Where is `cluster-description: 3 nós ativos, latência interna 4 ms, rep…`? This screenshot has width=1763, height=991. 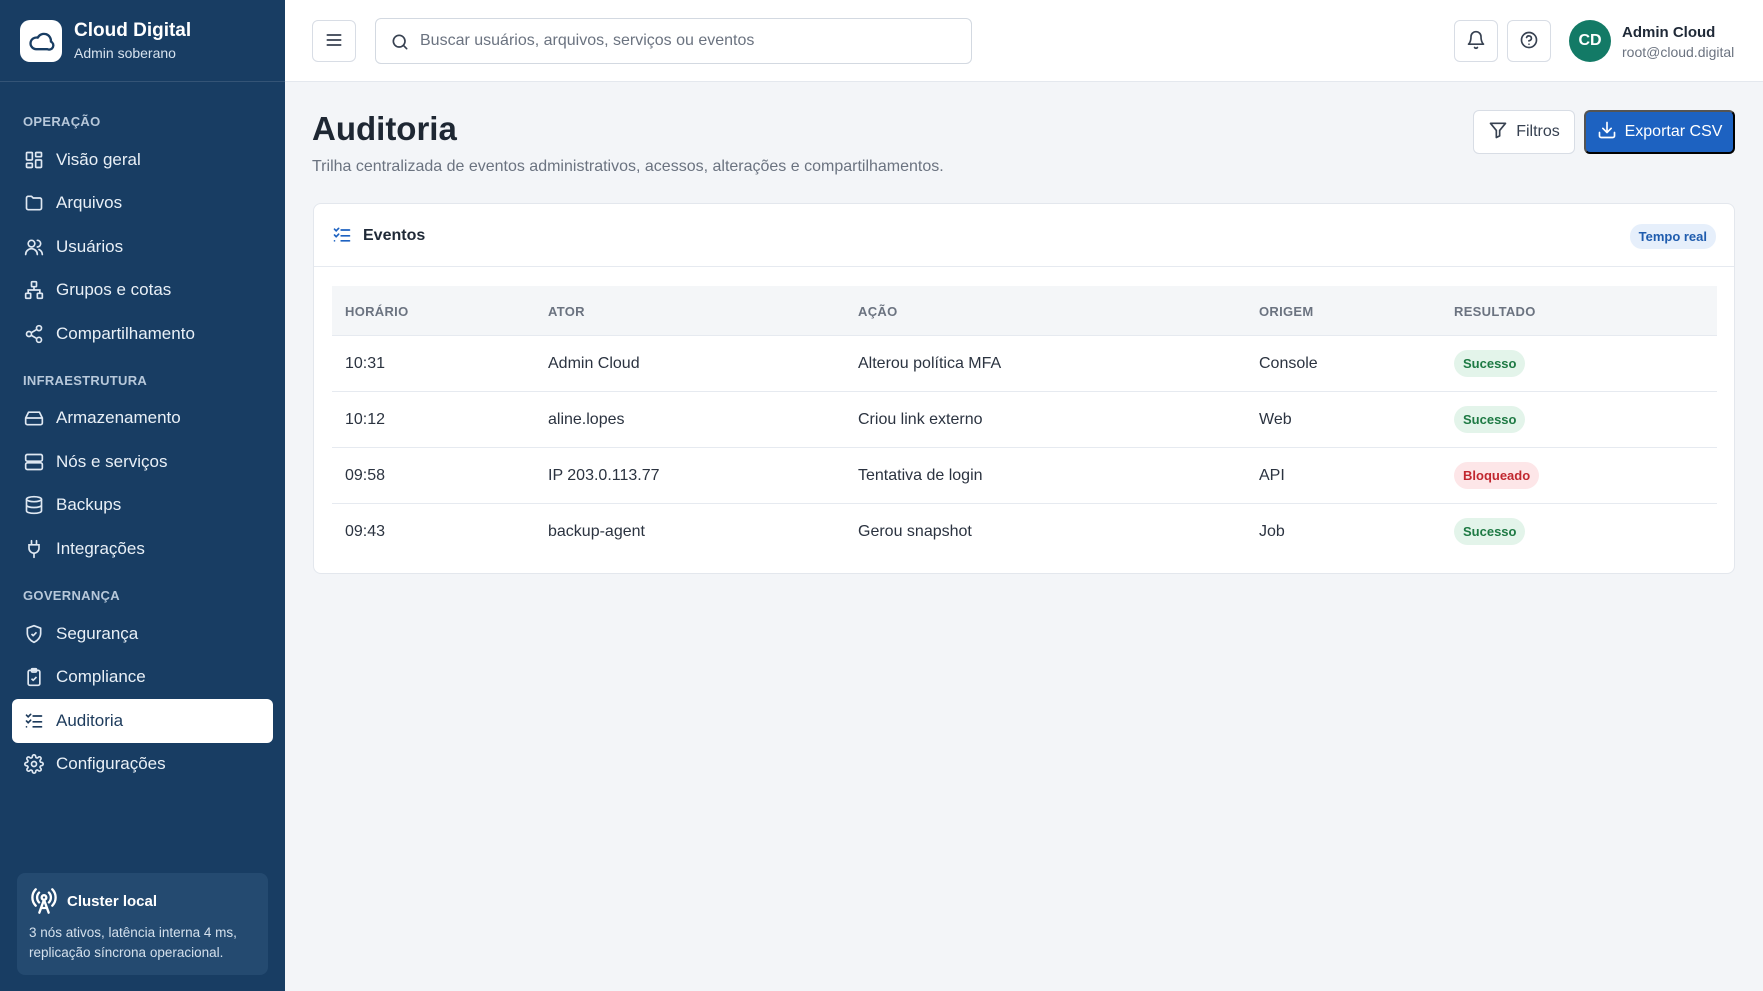 cluster-description: 3 nós ativos, latência interna 4 ms, rep… is located at coordinates (133, 942).